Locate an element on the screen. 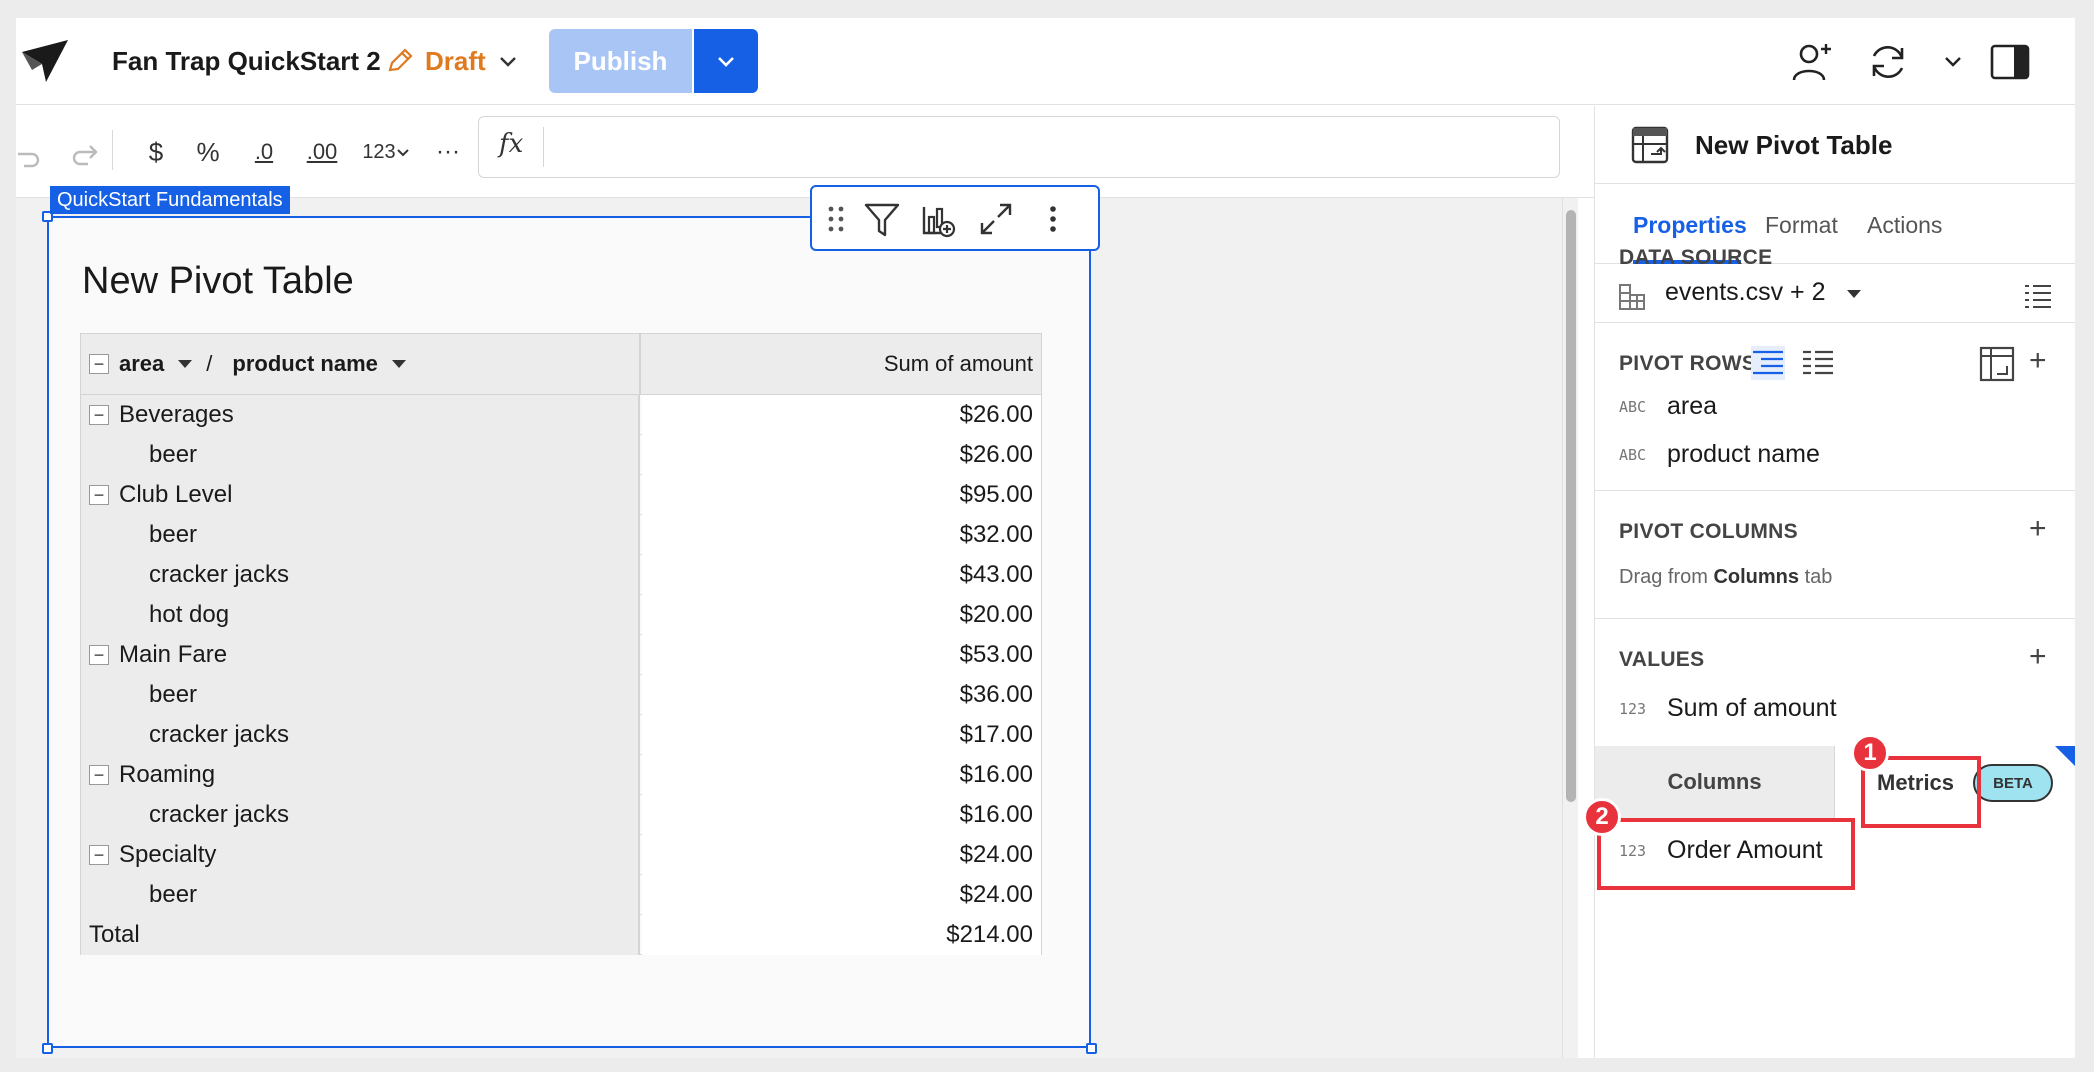 This screenshot has width=2094, height=1072. row-label-cell: Total is located at coordinates (360, 935).